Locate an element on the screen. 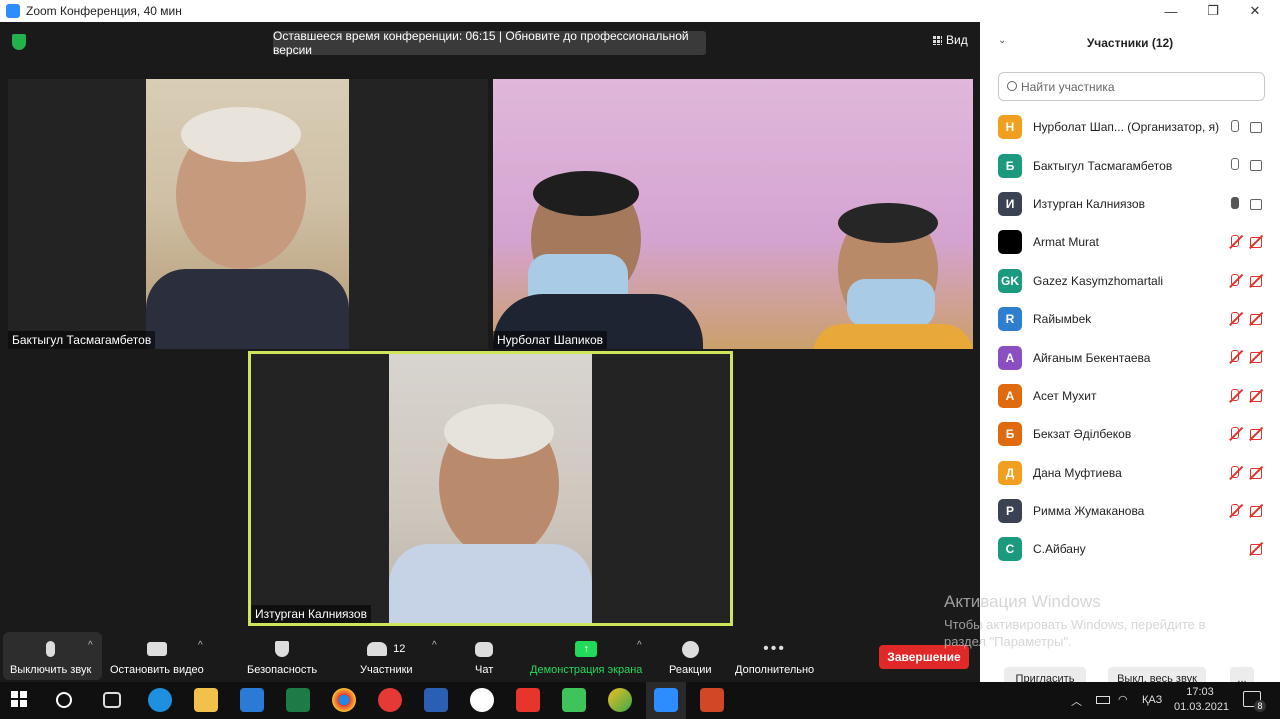  video-label: Остановить видео is located at coordinates (157, 670).